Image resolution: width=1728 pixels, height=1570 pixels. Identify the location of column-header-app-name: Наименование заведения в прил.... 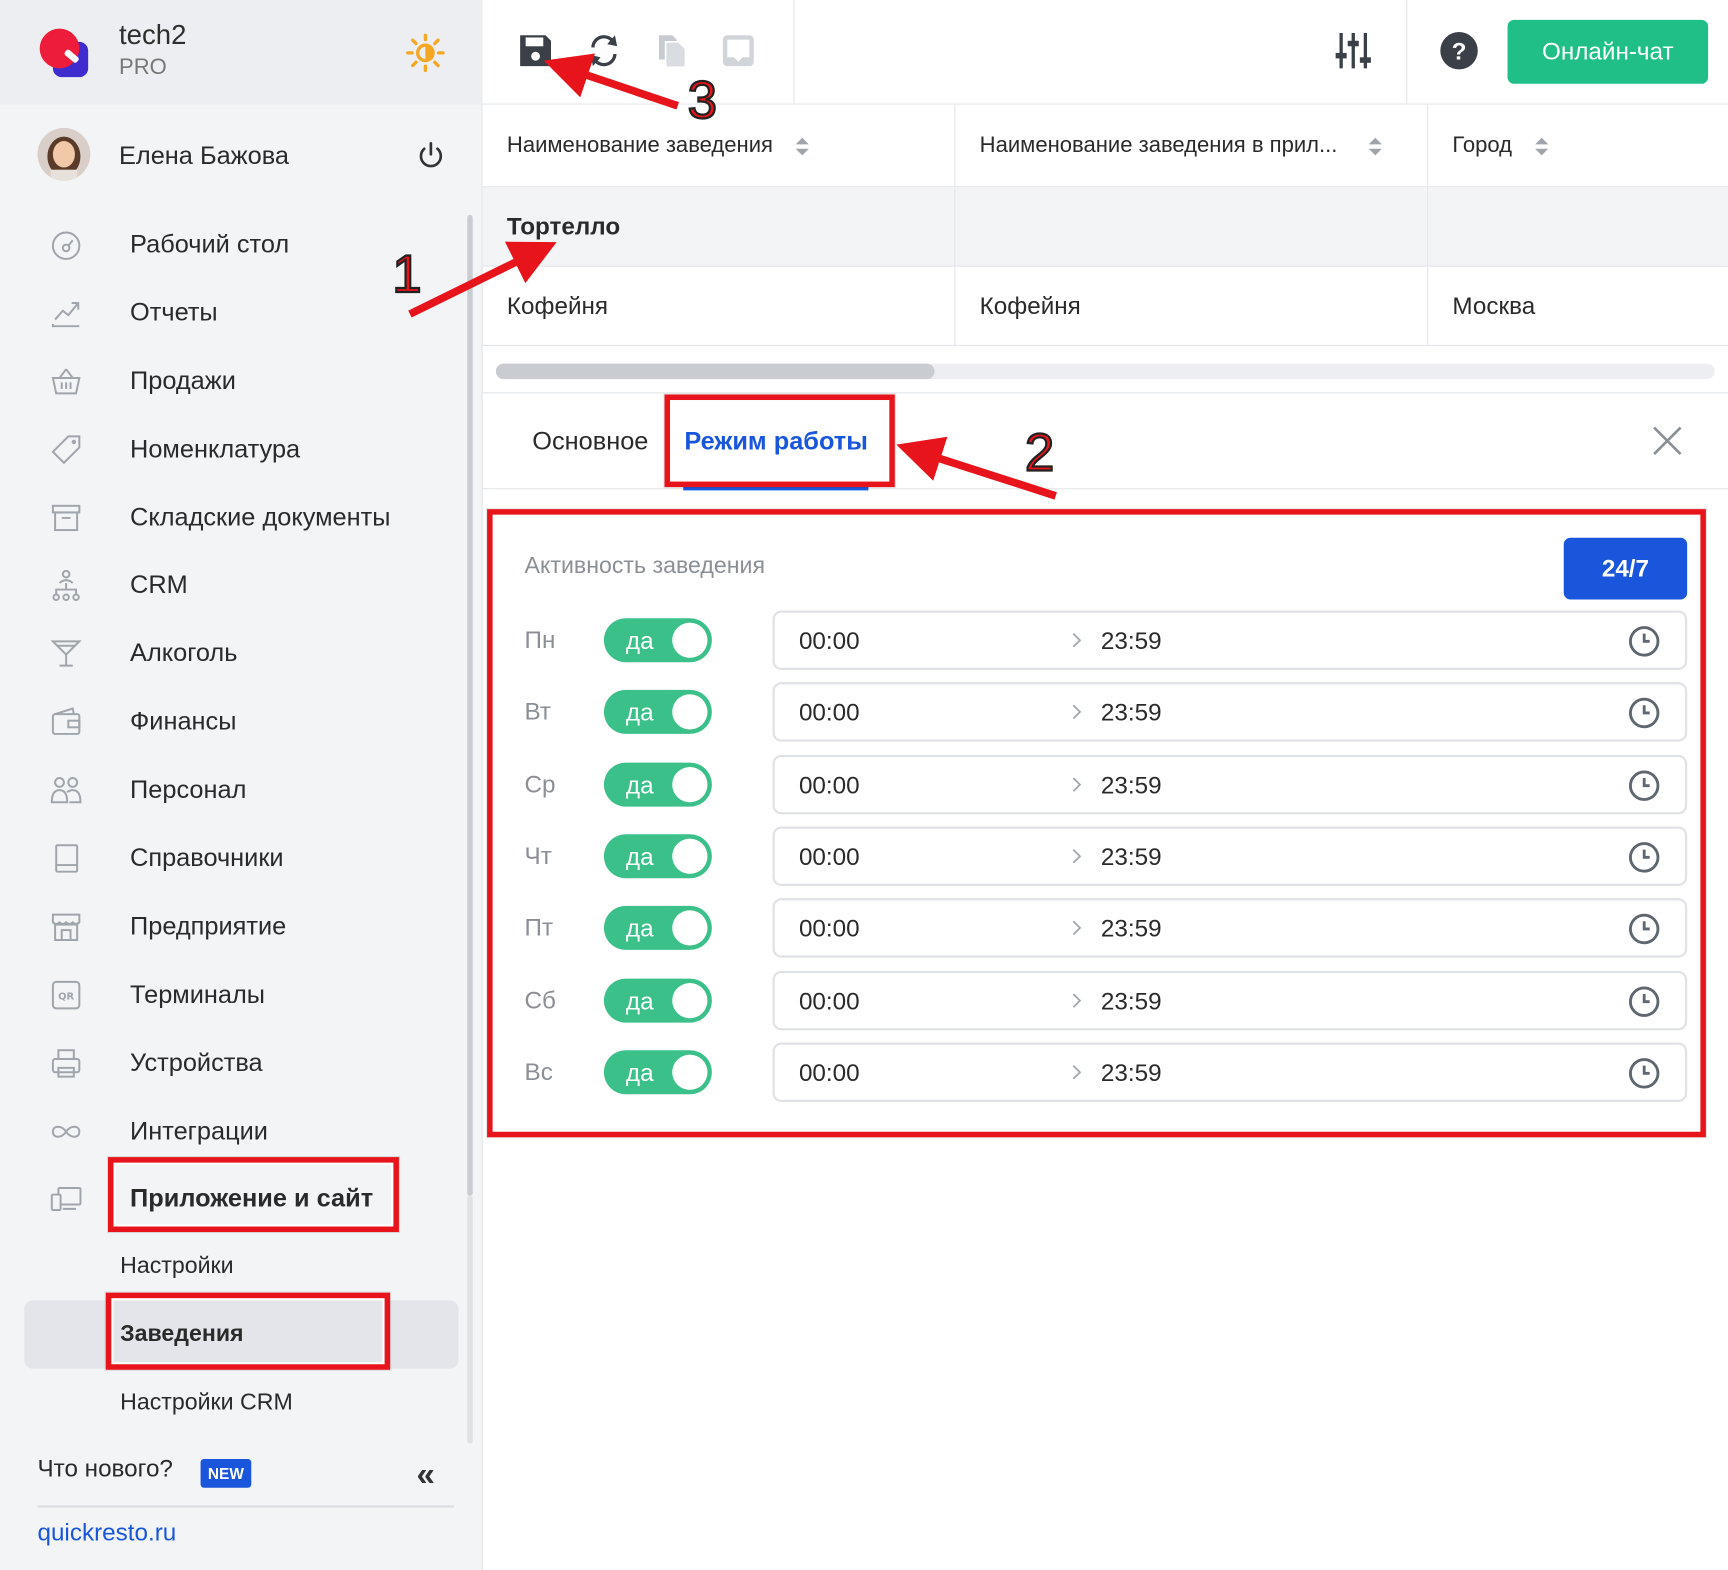
(1192, 146).